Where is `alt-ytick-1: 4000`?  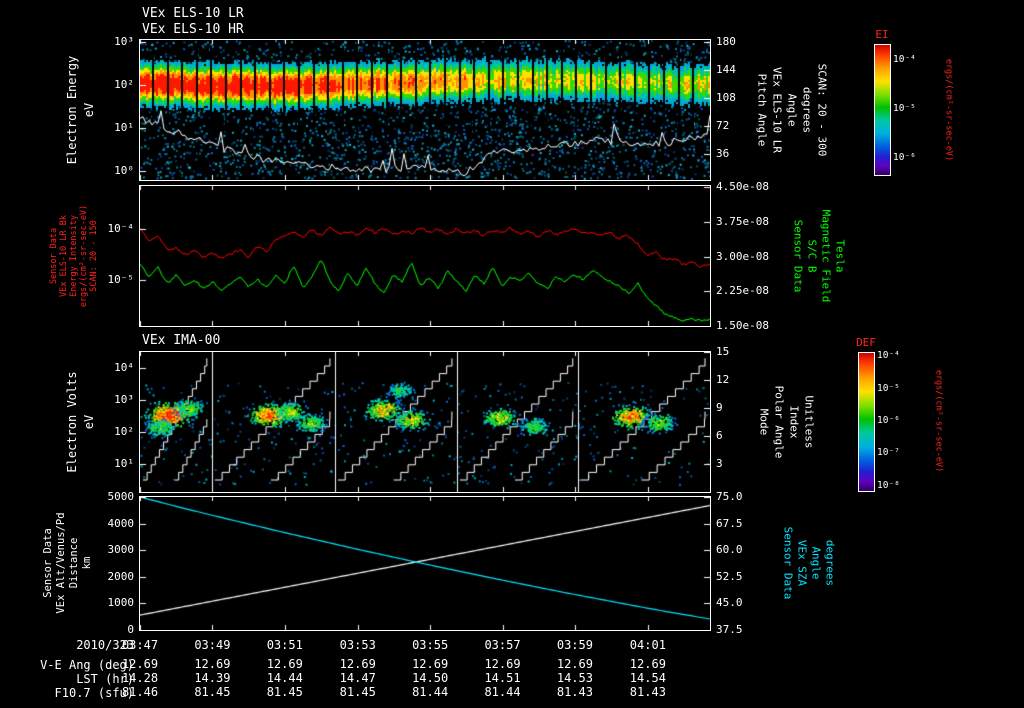
alt-ytick-1: 4000 is located at coordinates (121, 523).